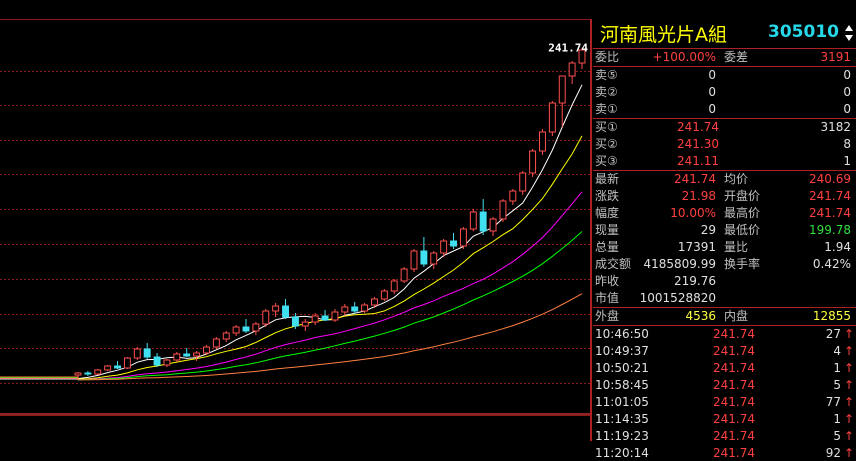  Describe the element at coordinates (830, 230) in the screenshot. I see `stat-value2: 199.78` at that location.